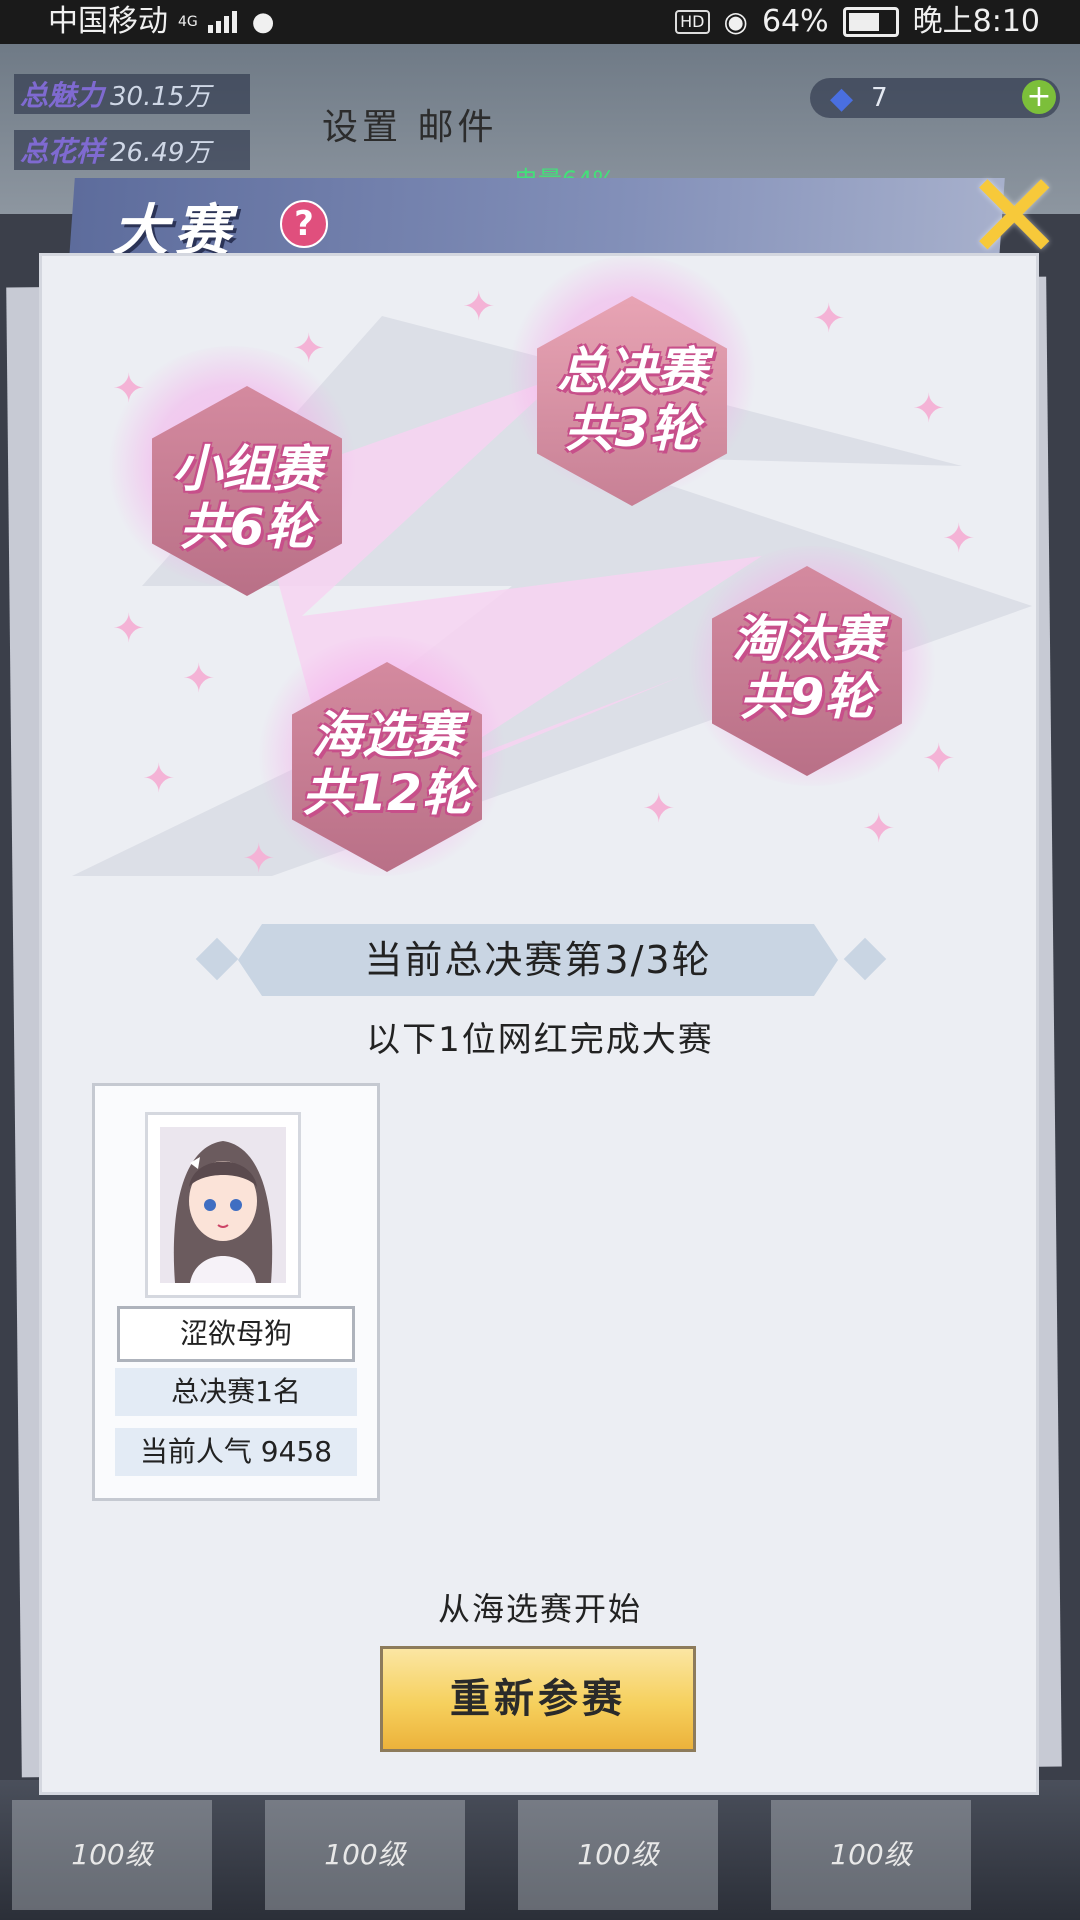 This screenshot has height=1920, width=1080. I want to click on player-rank: 总决赛1名, so click(236, 1392).